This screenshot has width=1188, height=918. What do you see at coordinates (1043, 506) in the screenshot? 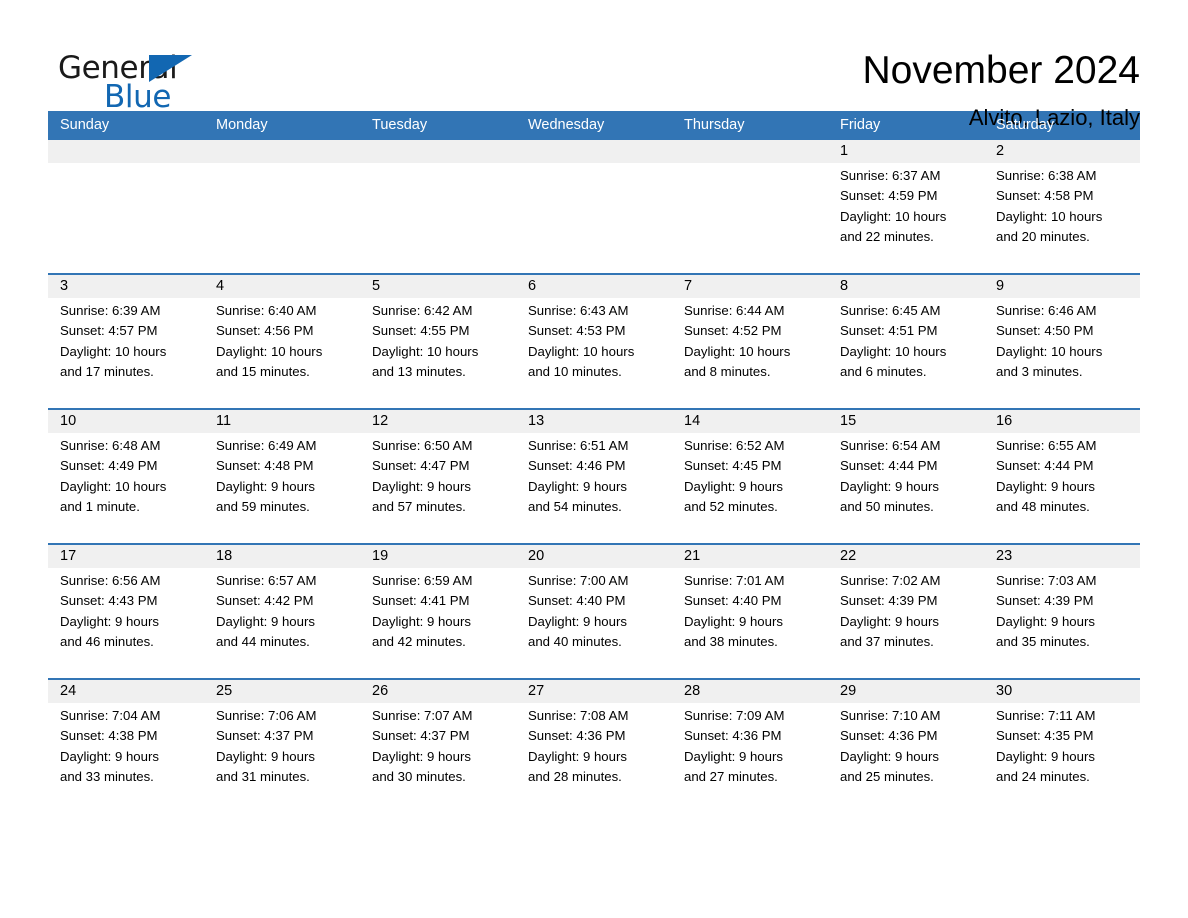
I see `daylight-text-line2: and 48 minutes.` at bounding box center [1043, 506].